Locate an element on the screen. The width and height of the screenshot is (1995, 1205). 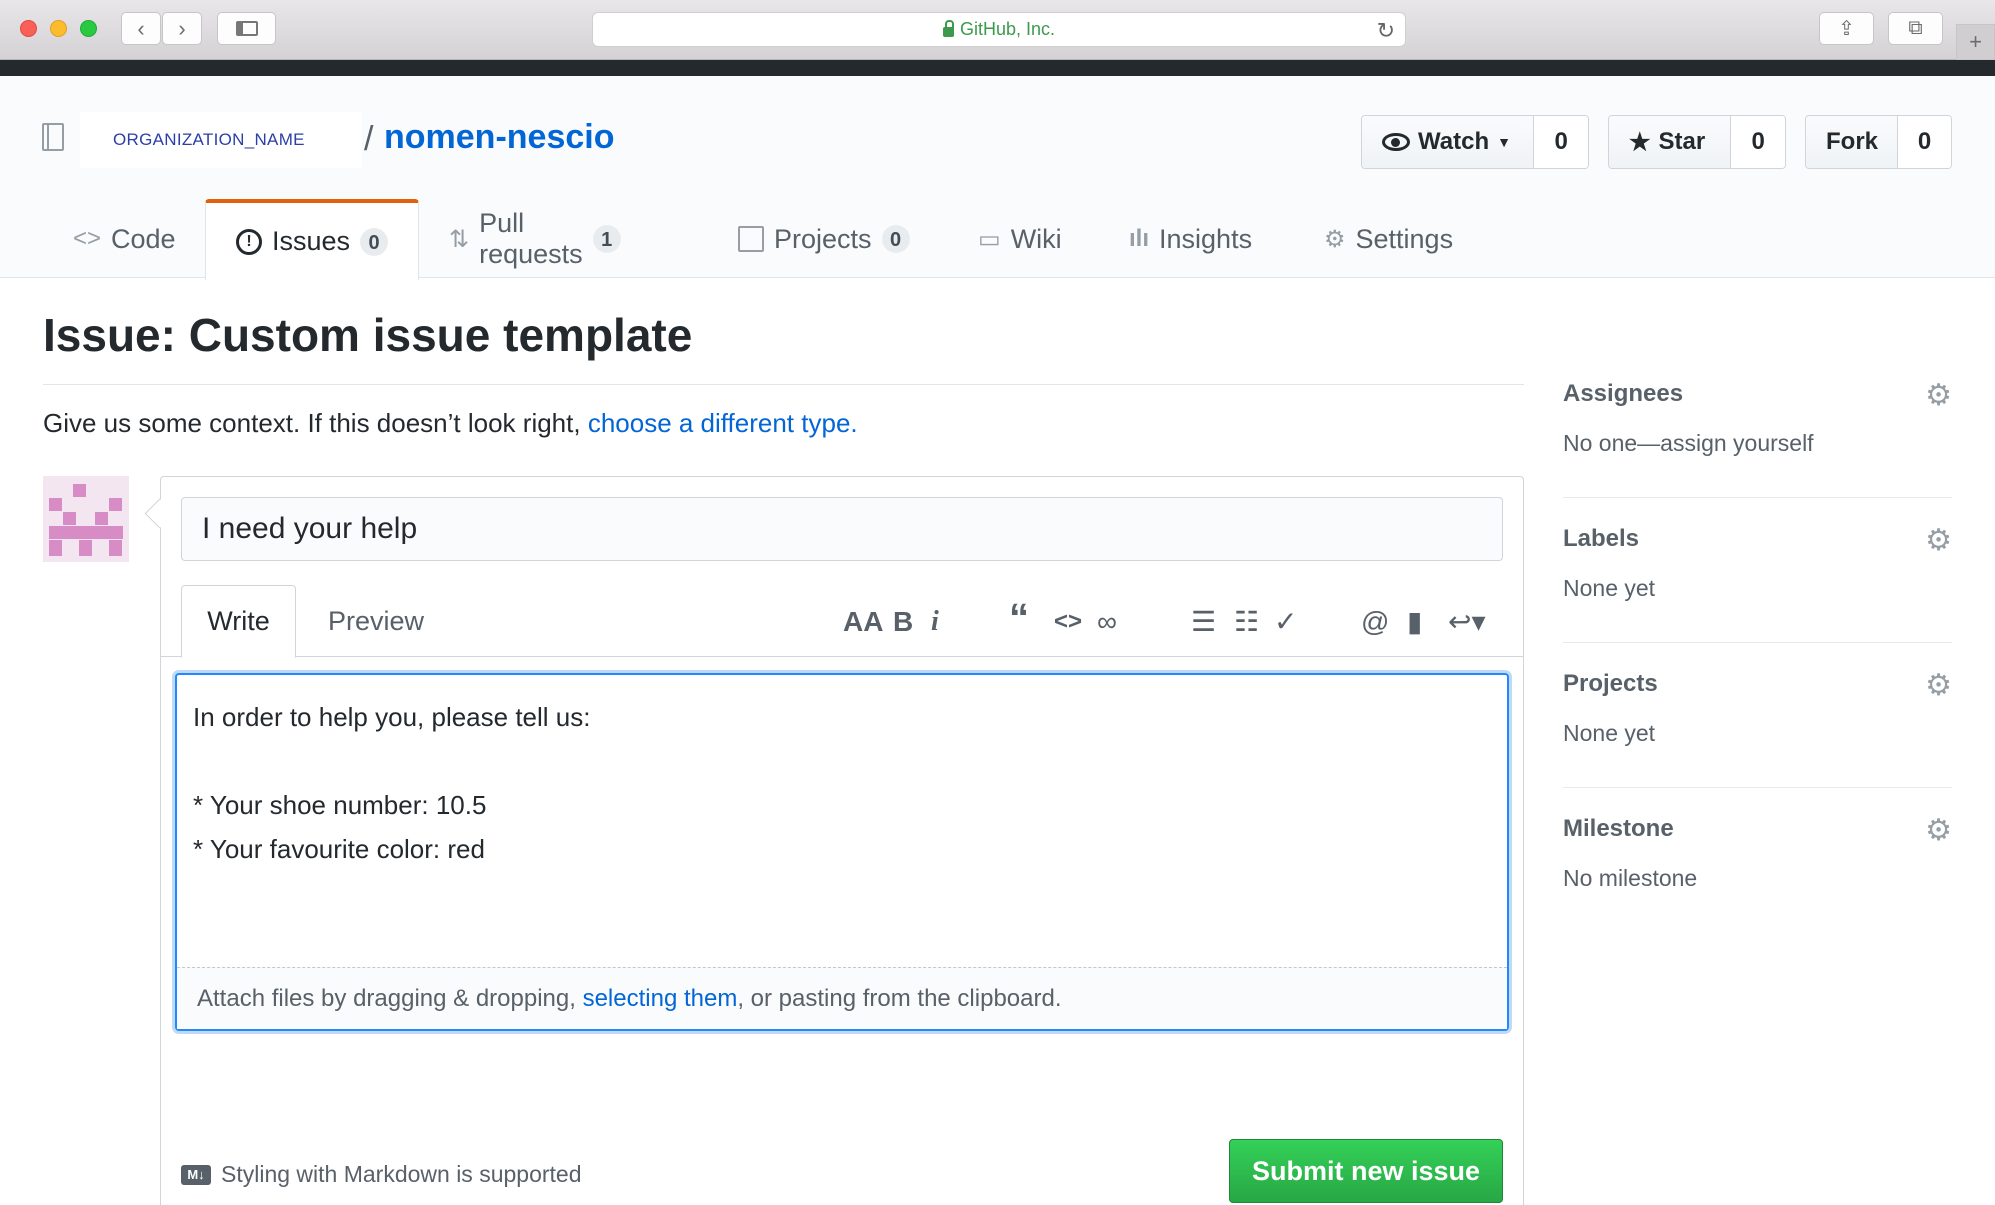
close-window-button is located at coordinates (28, 28).